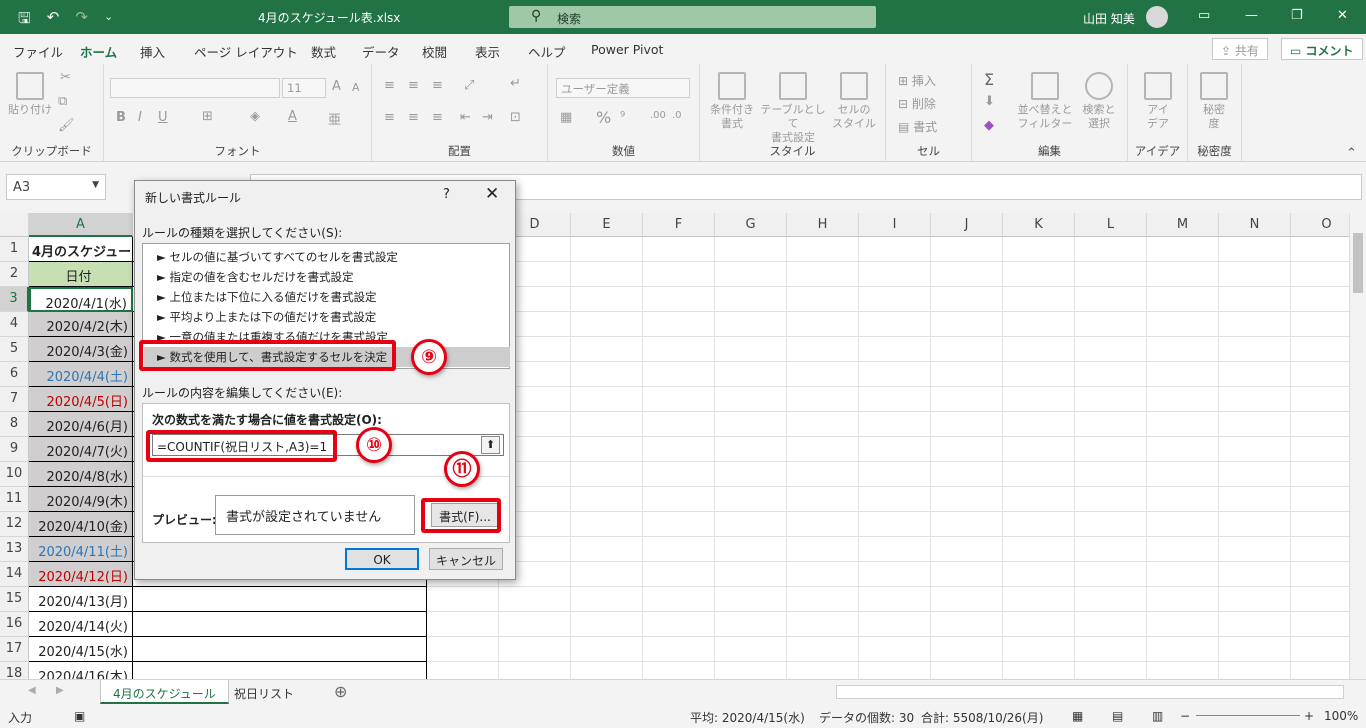 Image resolution: width=1366 pixels, height=728 pixels. Describe the element at coordinates (989, 101) in the screenshot. I see `fill-icon: ⬇` at that location.